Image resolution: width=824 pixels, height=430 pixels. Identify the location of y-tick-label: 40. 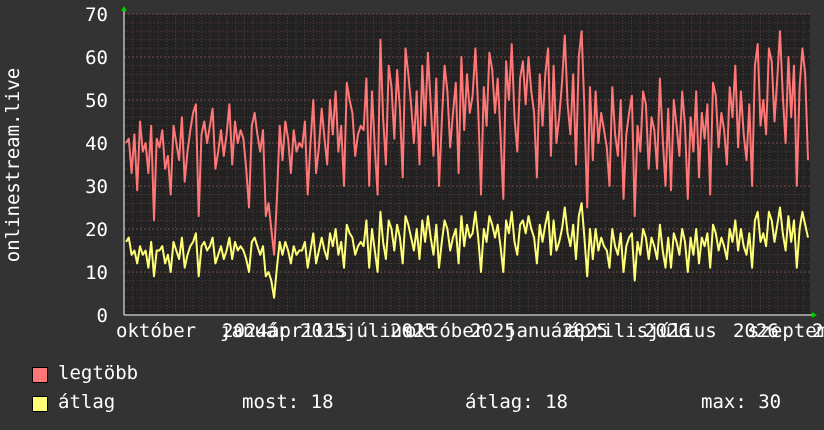
(96, 144).